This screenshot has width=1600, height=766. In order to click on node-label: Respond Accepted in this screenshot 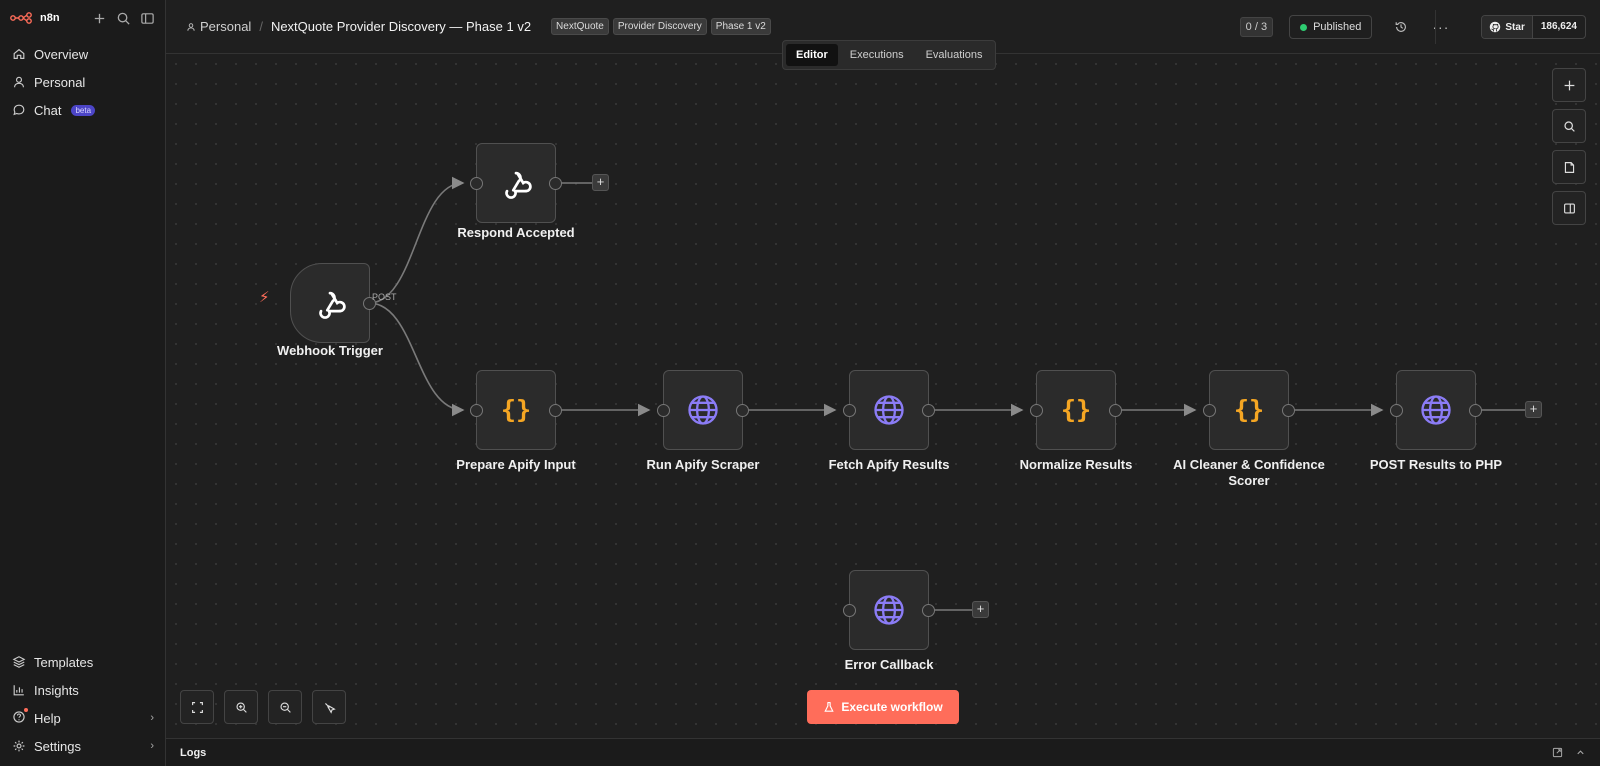, I will do `click(516, 232)`.